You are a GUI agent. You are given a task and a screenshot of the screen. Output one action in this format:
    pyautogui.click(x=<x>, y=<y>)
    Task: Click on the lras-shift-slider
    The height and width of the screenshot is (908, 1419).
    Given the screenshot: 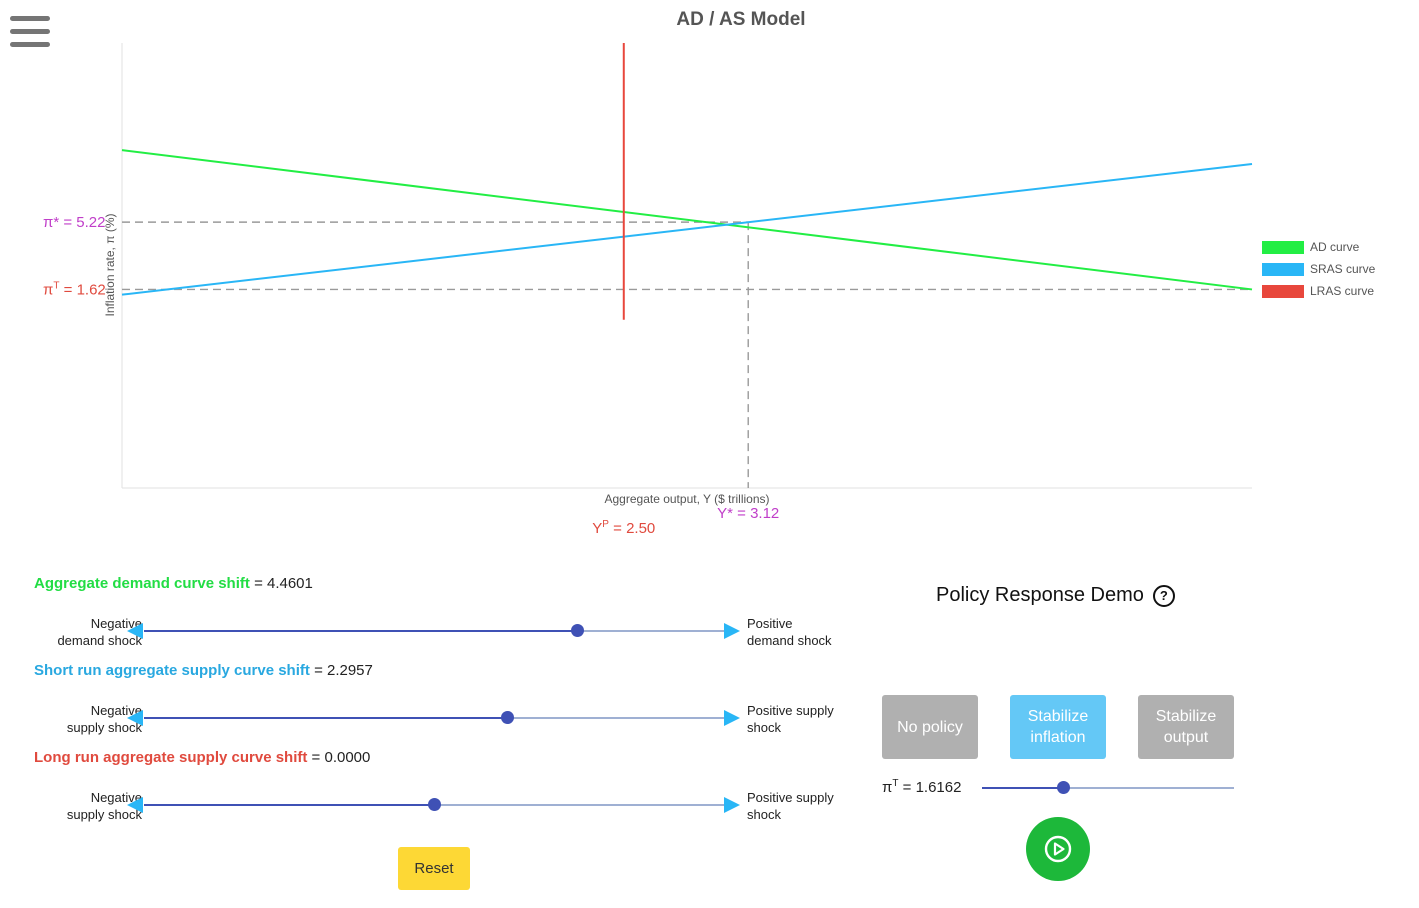 What is the action you would take?
    pyautogui.click(x=434, y=804)
    